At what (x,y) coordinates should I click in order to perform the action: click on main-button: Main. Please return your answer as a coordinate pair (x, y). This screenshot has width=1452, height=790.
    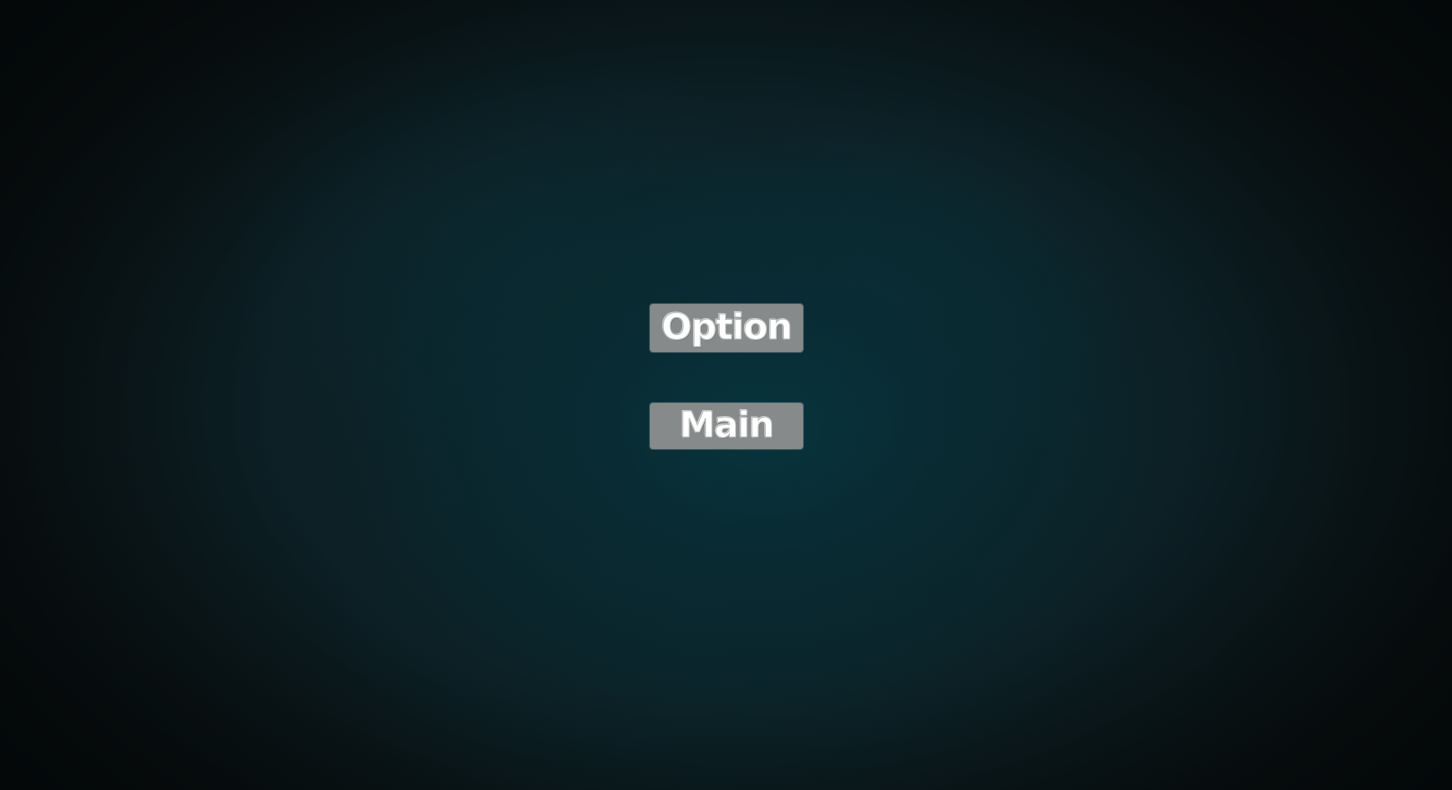
    Looking at the image, I should click on (726, 426).